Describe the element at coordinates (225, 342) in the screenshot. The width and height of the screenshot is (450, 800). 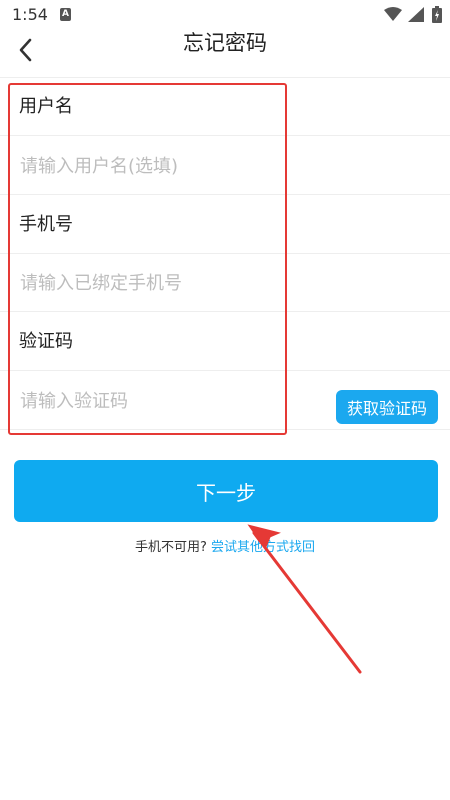
I see `code-label-row: 验证码` at that location.